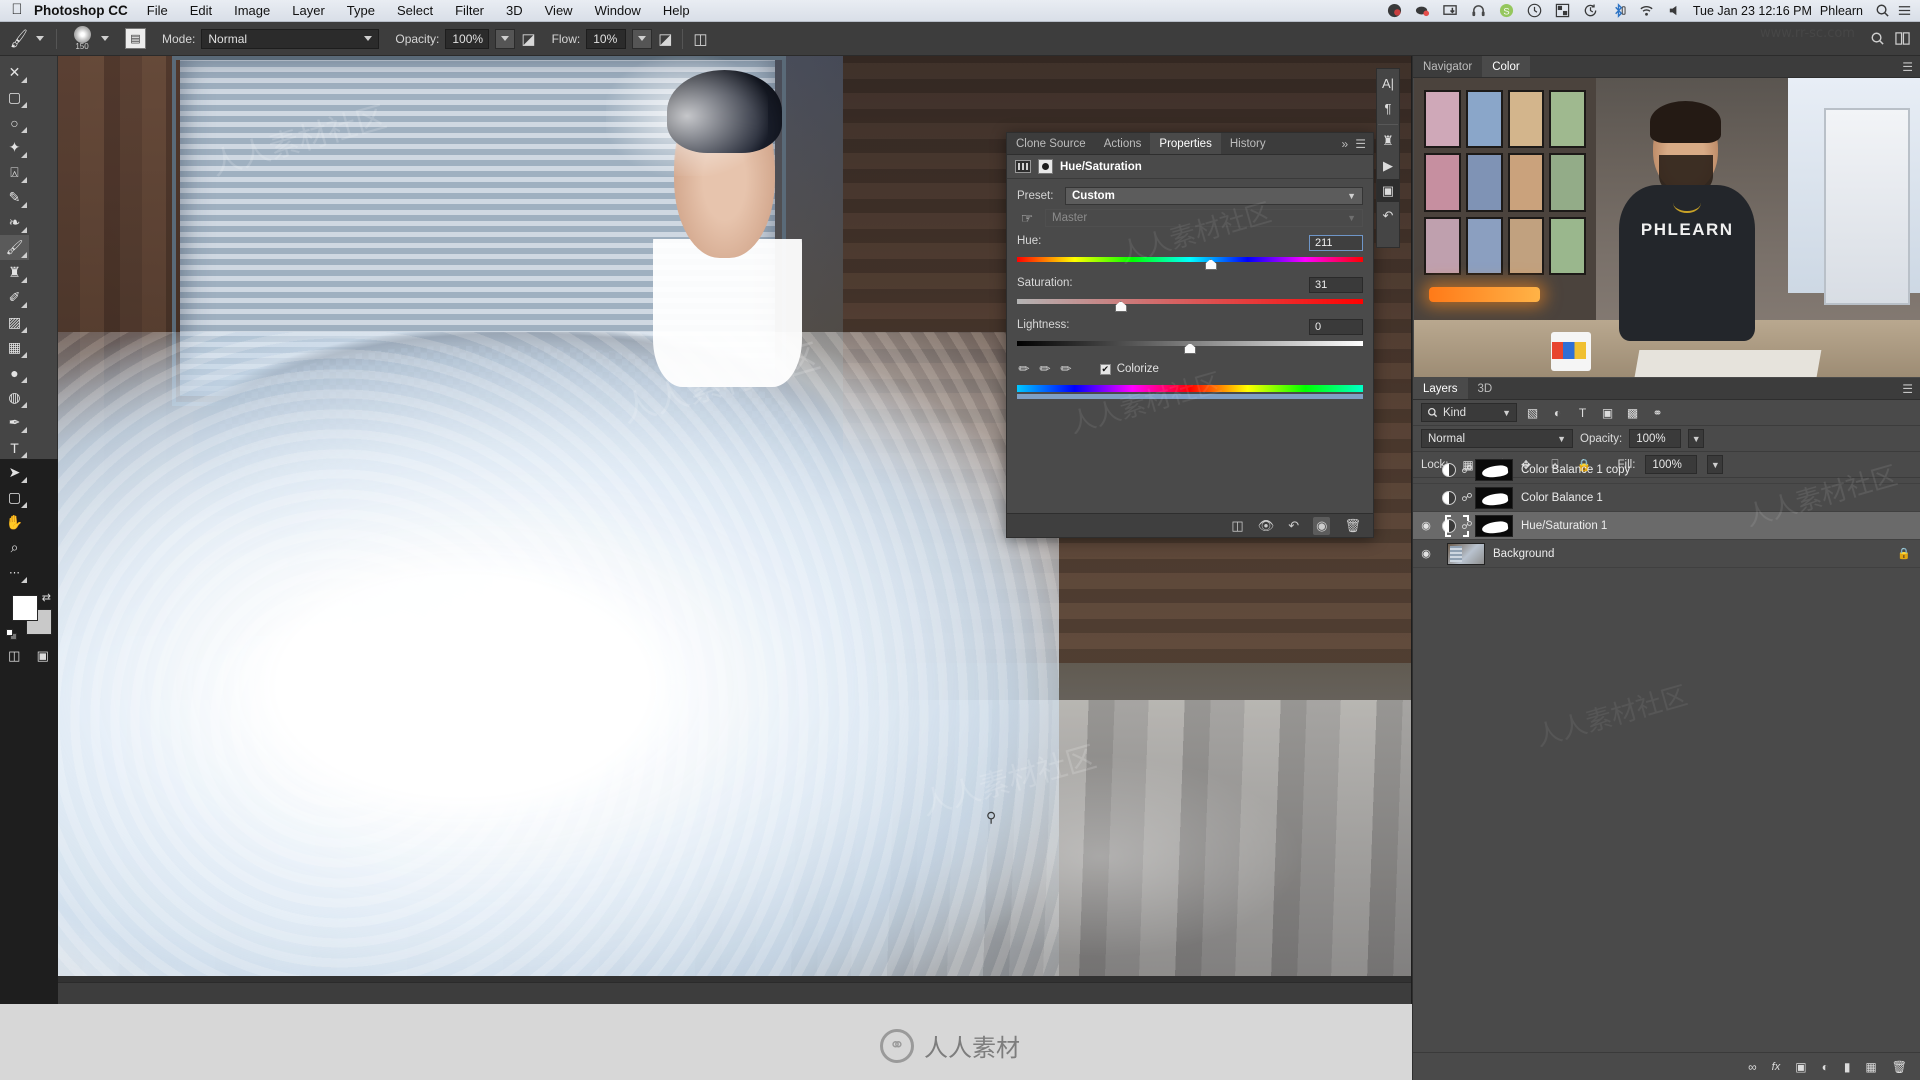  Describe the element at coordinates (469, 10) in the screenshot. I see `menu-filter: Filter` at that location.